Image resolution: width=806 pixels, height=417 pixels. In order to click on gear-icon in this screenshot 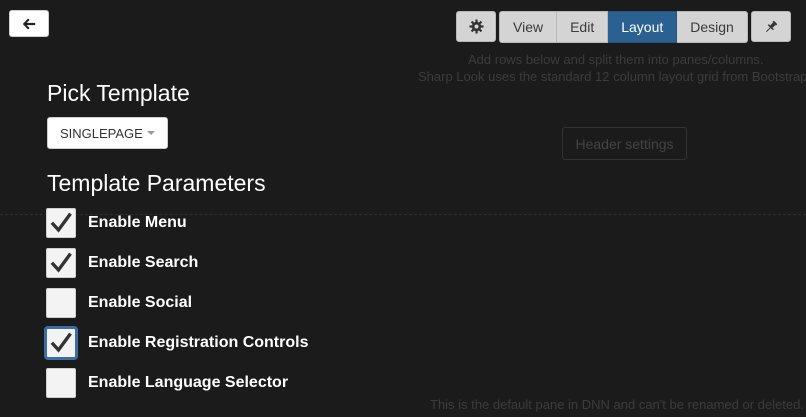, I will do `click(476, 26)`.